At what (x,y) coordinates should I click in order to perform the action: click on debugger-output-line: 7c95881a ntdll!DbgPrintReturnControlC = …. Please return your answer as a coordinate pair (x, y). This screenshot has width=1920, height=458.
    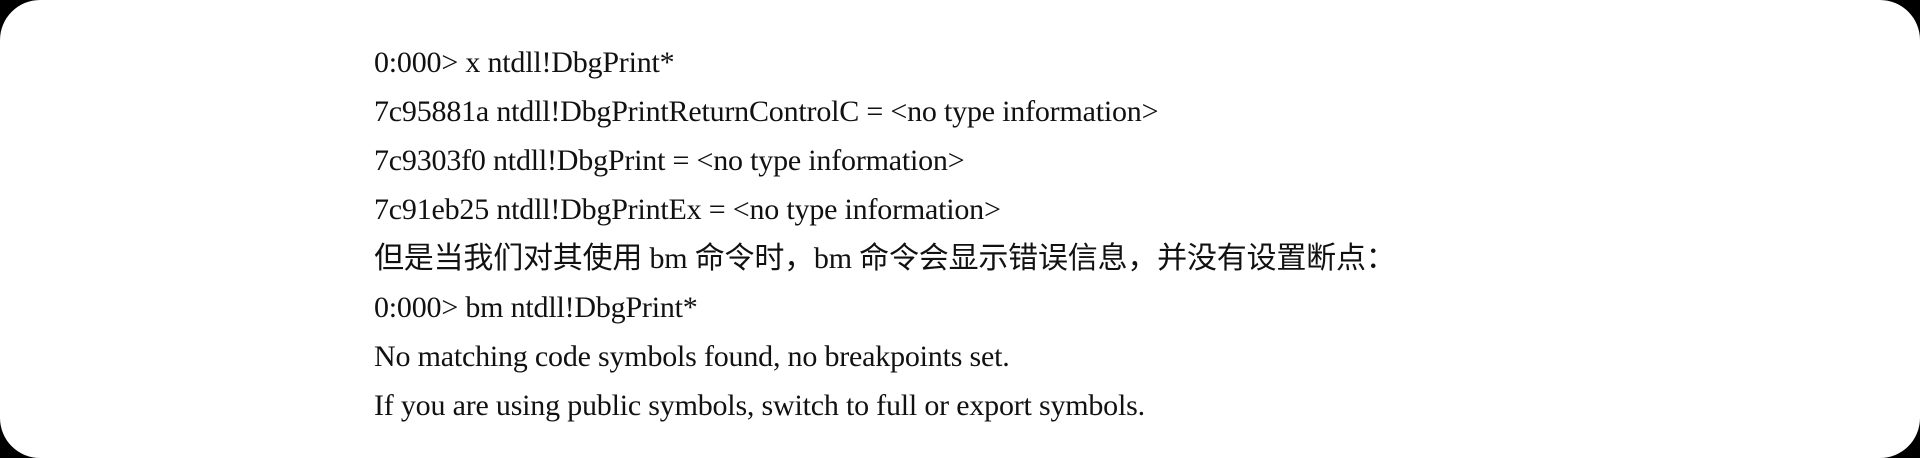
    Looking at the image, I should click on (766, 111).